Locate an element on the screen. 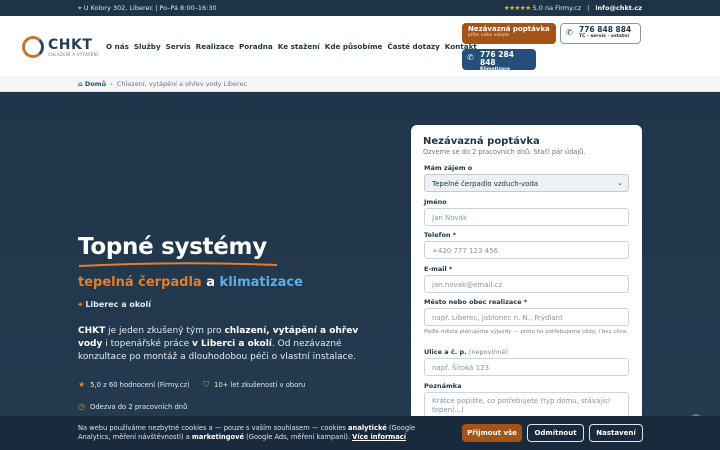 Image resolution: width=720 pixels, height=450 pixels. feature-text: Odezva do 2 pracovních dnů is located at coordinates (138, 406).